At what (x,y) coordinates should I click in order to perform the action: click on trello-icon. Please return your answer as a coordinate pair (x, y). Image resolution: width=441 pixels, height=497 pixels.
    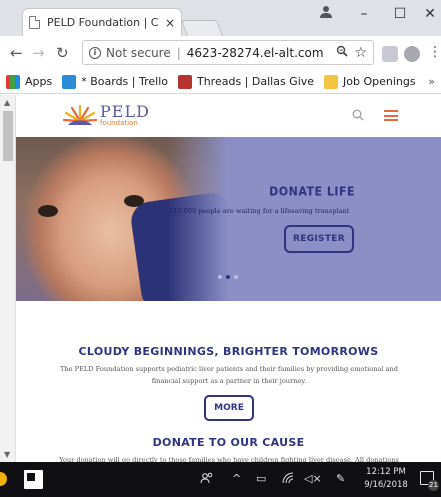
    Looking at the image, I should click on (69, 81).